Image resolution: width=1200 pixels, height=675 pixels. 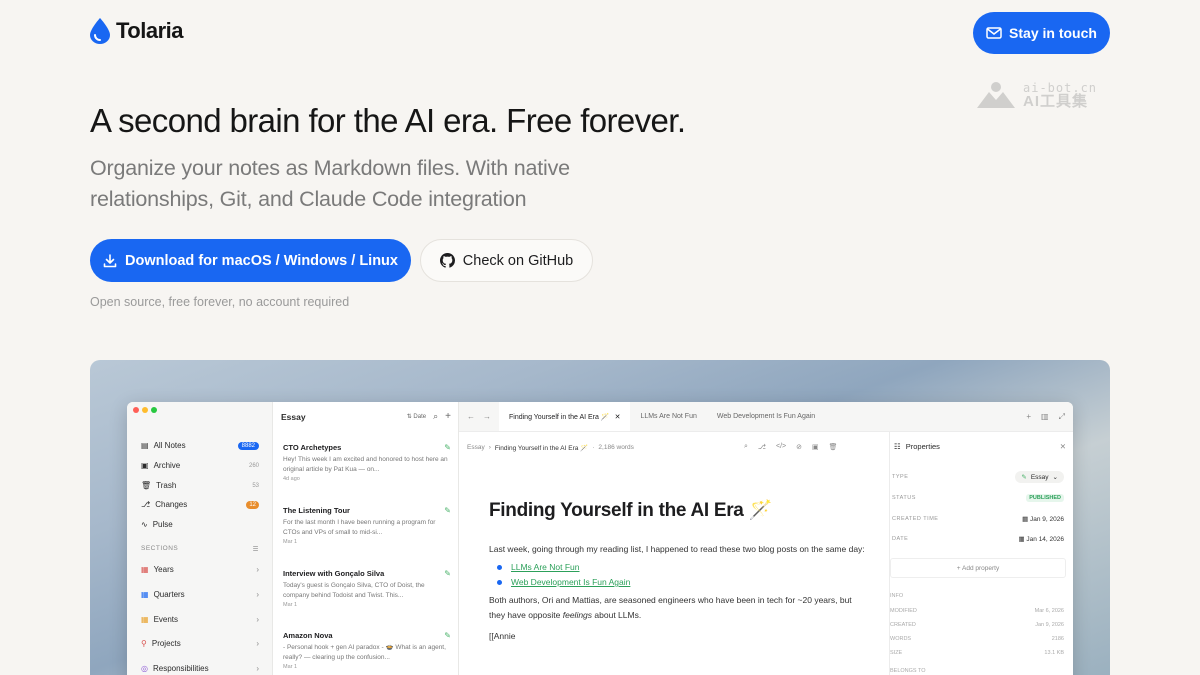 I want to click on mail-icon, so click(x=994, y=33).